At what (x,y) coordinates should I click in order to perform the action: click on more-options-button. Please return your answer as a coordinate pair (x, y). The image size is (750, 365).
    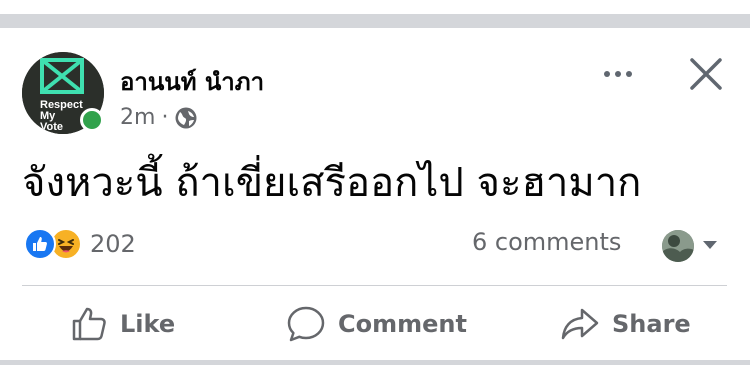
    Looking at the image, I should click on (618, 74).